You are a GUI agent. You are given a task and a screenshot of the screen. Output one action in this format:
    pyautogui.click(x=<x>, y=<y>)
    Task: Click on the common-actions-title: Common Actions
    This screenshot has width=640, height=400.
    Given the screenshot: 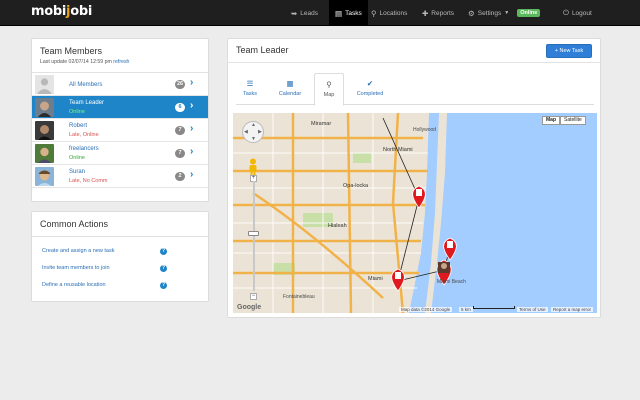 What is the action you would take?
    pyautogui.click(x=74, y=224)
    